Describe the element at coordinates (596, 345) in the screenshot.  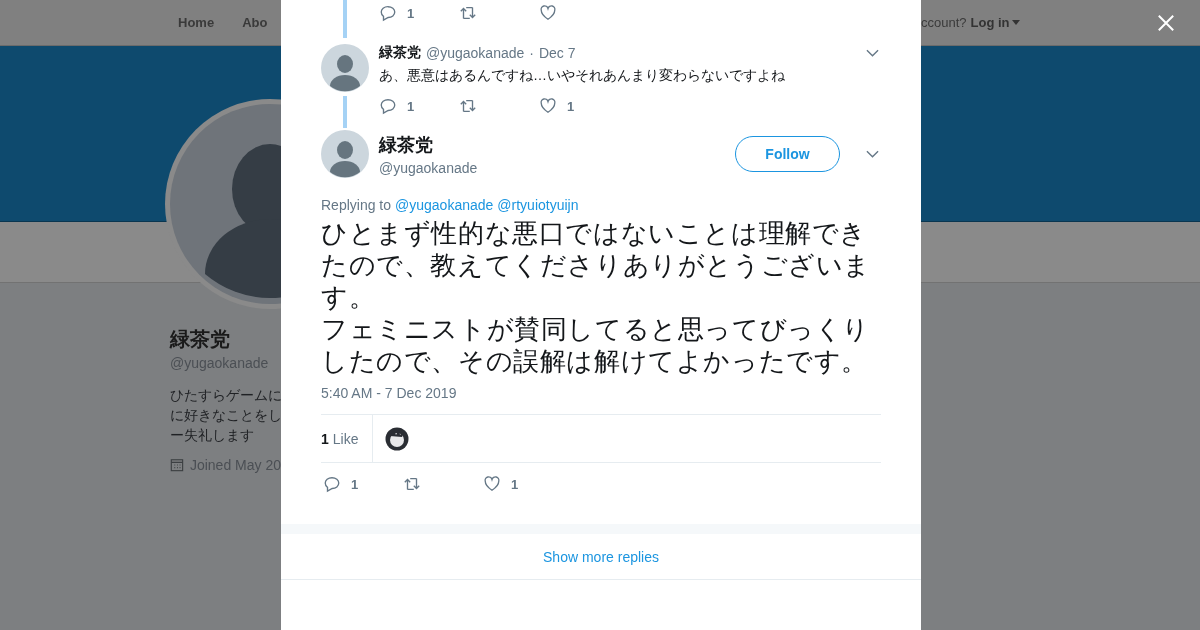
I see `tweet-text-paragraph: フェミニストが賛同してると思ってびっくりしたので、その誤解は解けてよかったです。` at that location.